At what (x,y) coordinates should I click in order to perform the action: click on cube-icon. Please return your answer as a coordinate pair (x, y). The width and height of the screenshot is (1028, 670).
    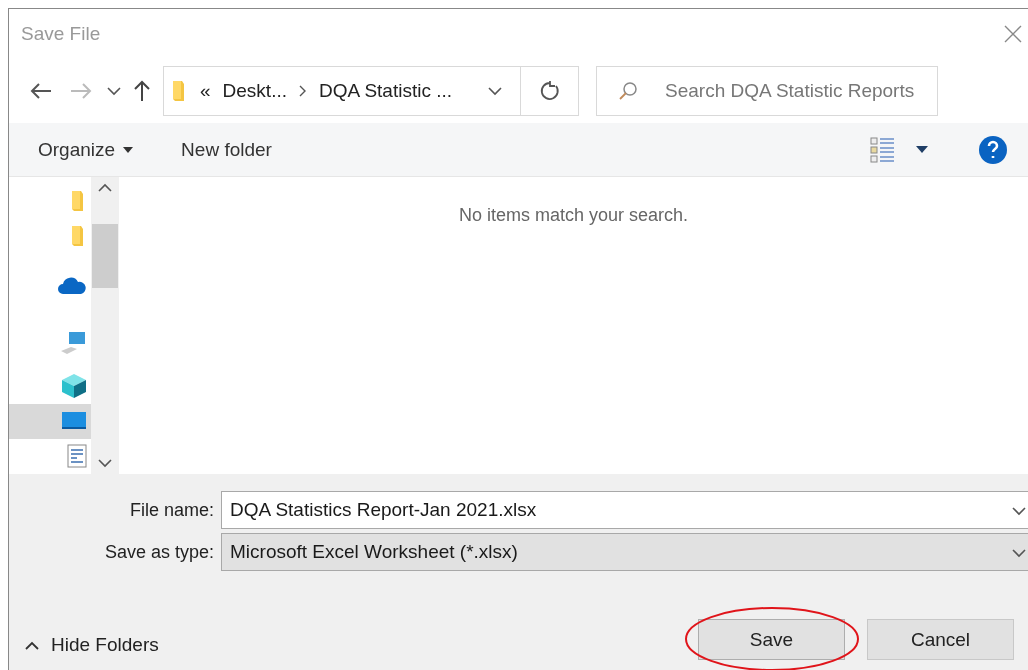
    Looking at the image, I should click on (74, 385).